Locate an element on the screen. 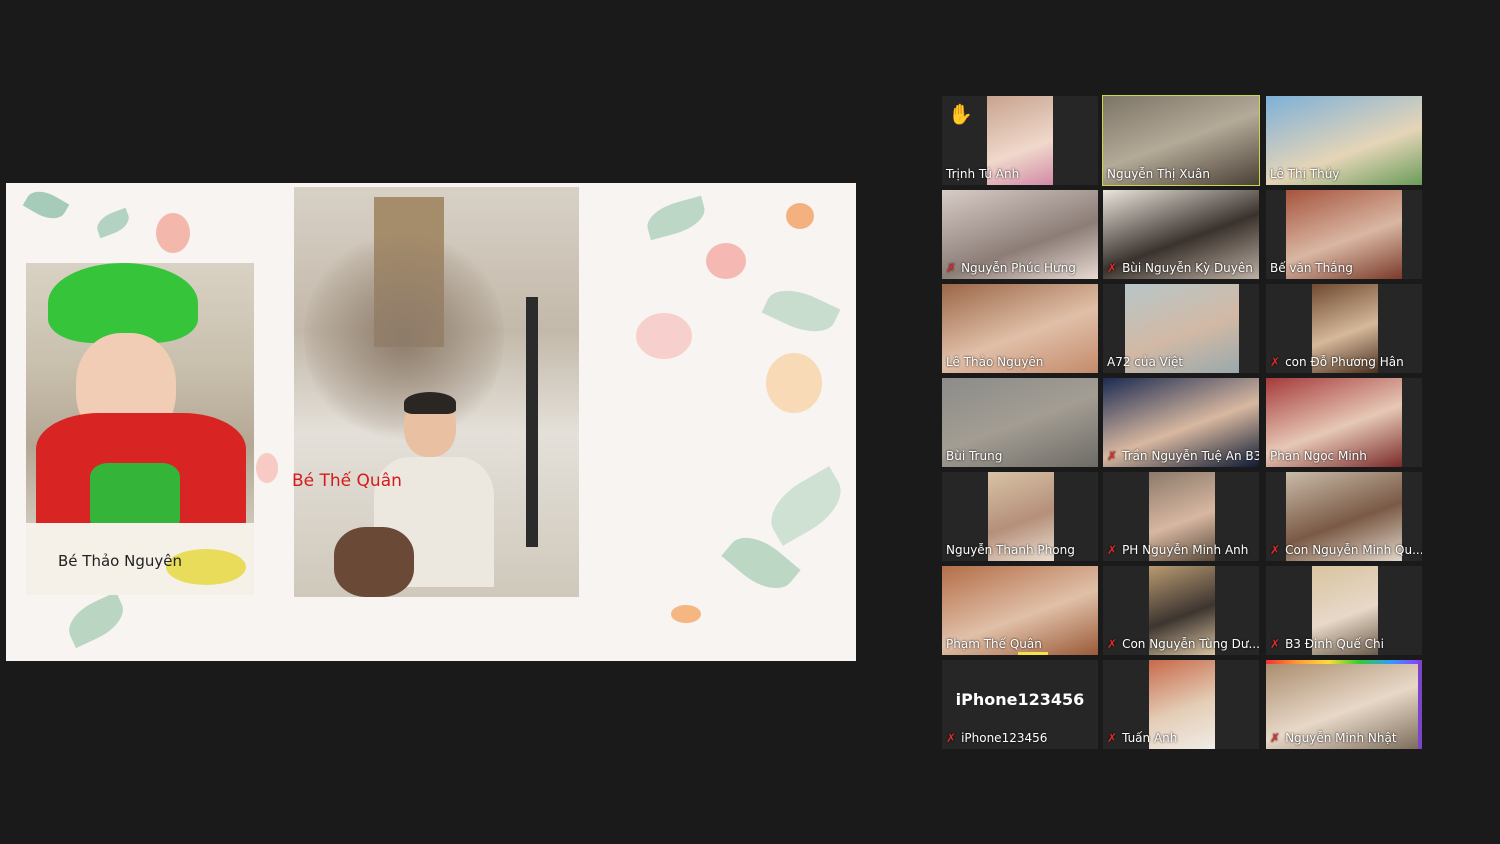 This screenshot has width=1500, height=844. participant-label: A72 của Việt is located at coordinates (1145, 362).